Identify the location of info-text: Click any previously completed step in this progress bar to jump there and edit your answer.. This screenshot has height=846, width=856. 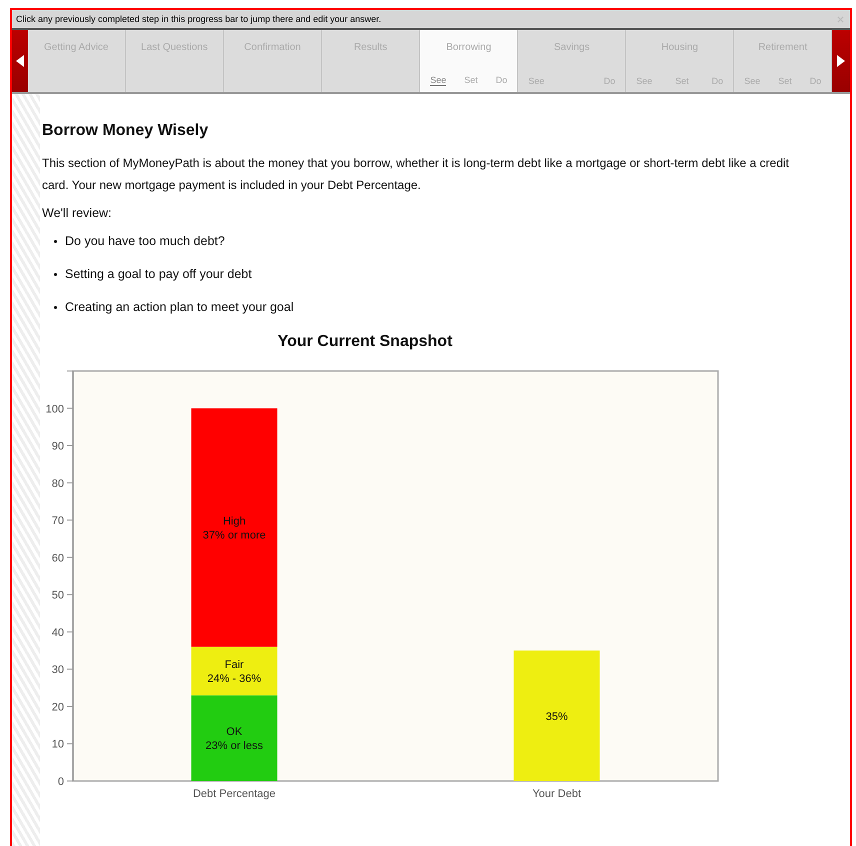
(199, 19).